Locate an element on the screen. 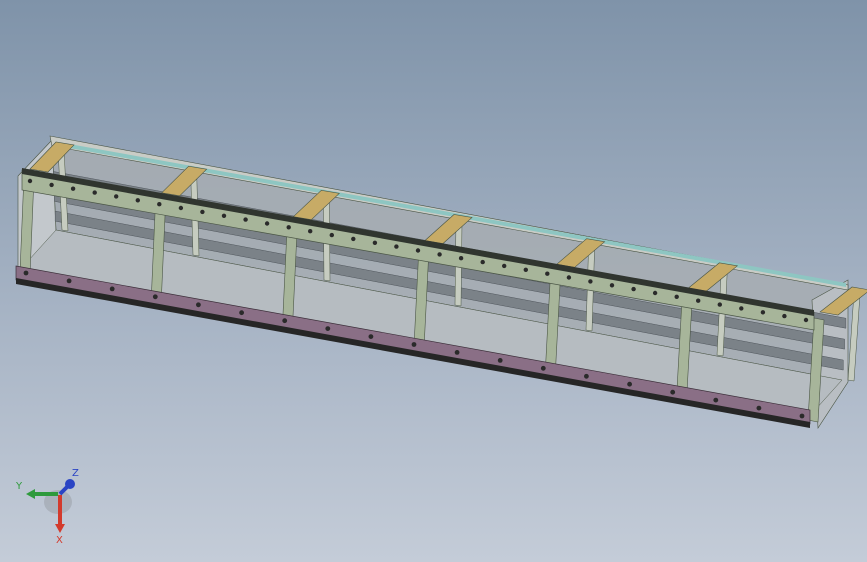  rear-post is located at coordinates (854, 337).